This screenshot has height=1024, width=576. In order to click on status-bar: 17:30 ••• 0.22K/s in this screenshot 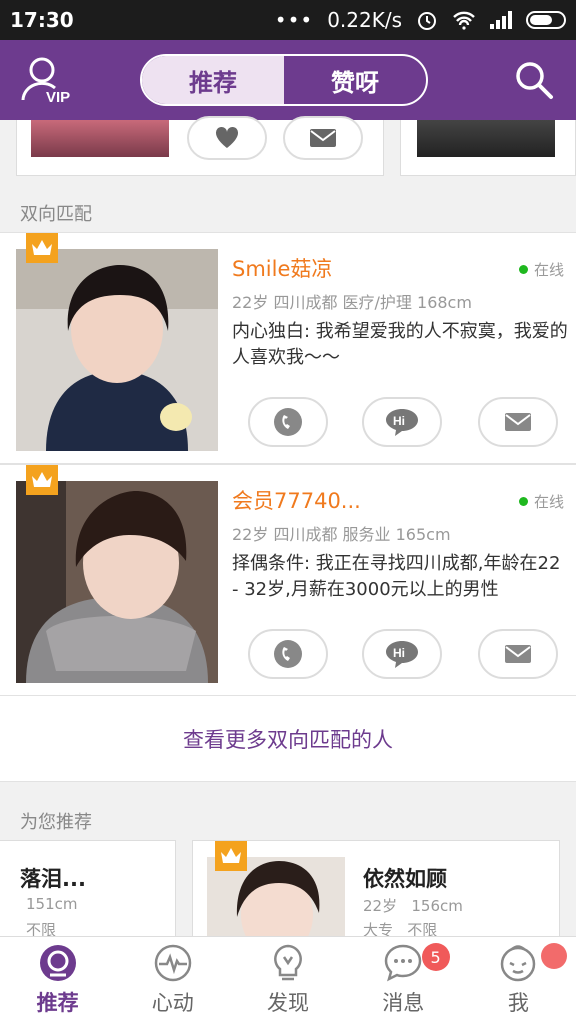, I will do `click(288, 20)`.